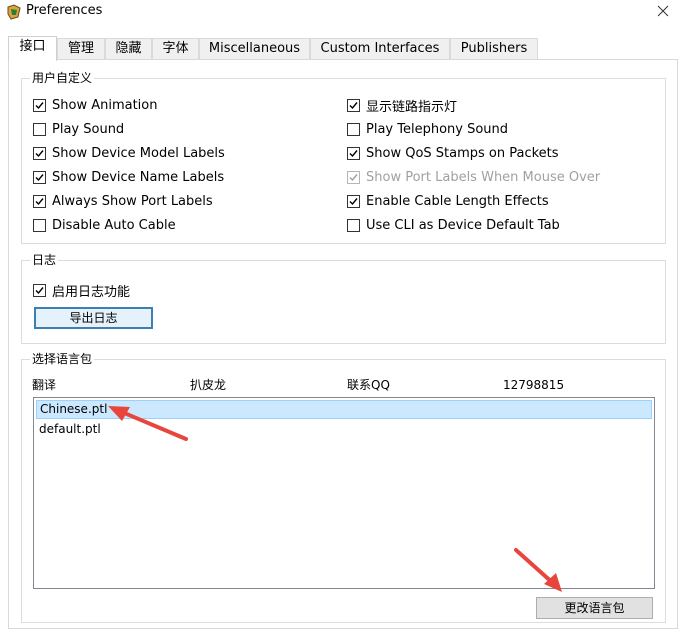 The width and height of the screenshot is (686, 636). I want to click on show-device-model-labels-checkbox: Show Device Model Labels, so click(129, 153).